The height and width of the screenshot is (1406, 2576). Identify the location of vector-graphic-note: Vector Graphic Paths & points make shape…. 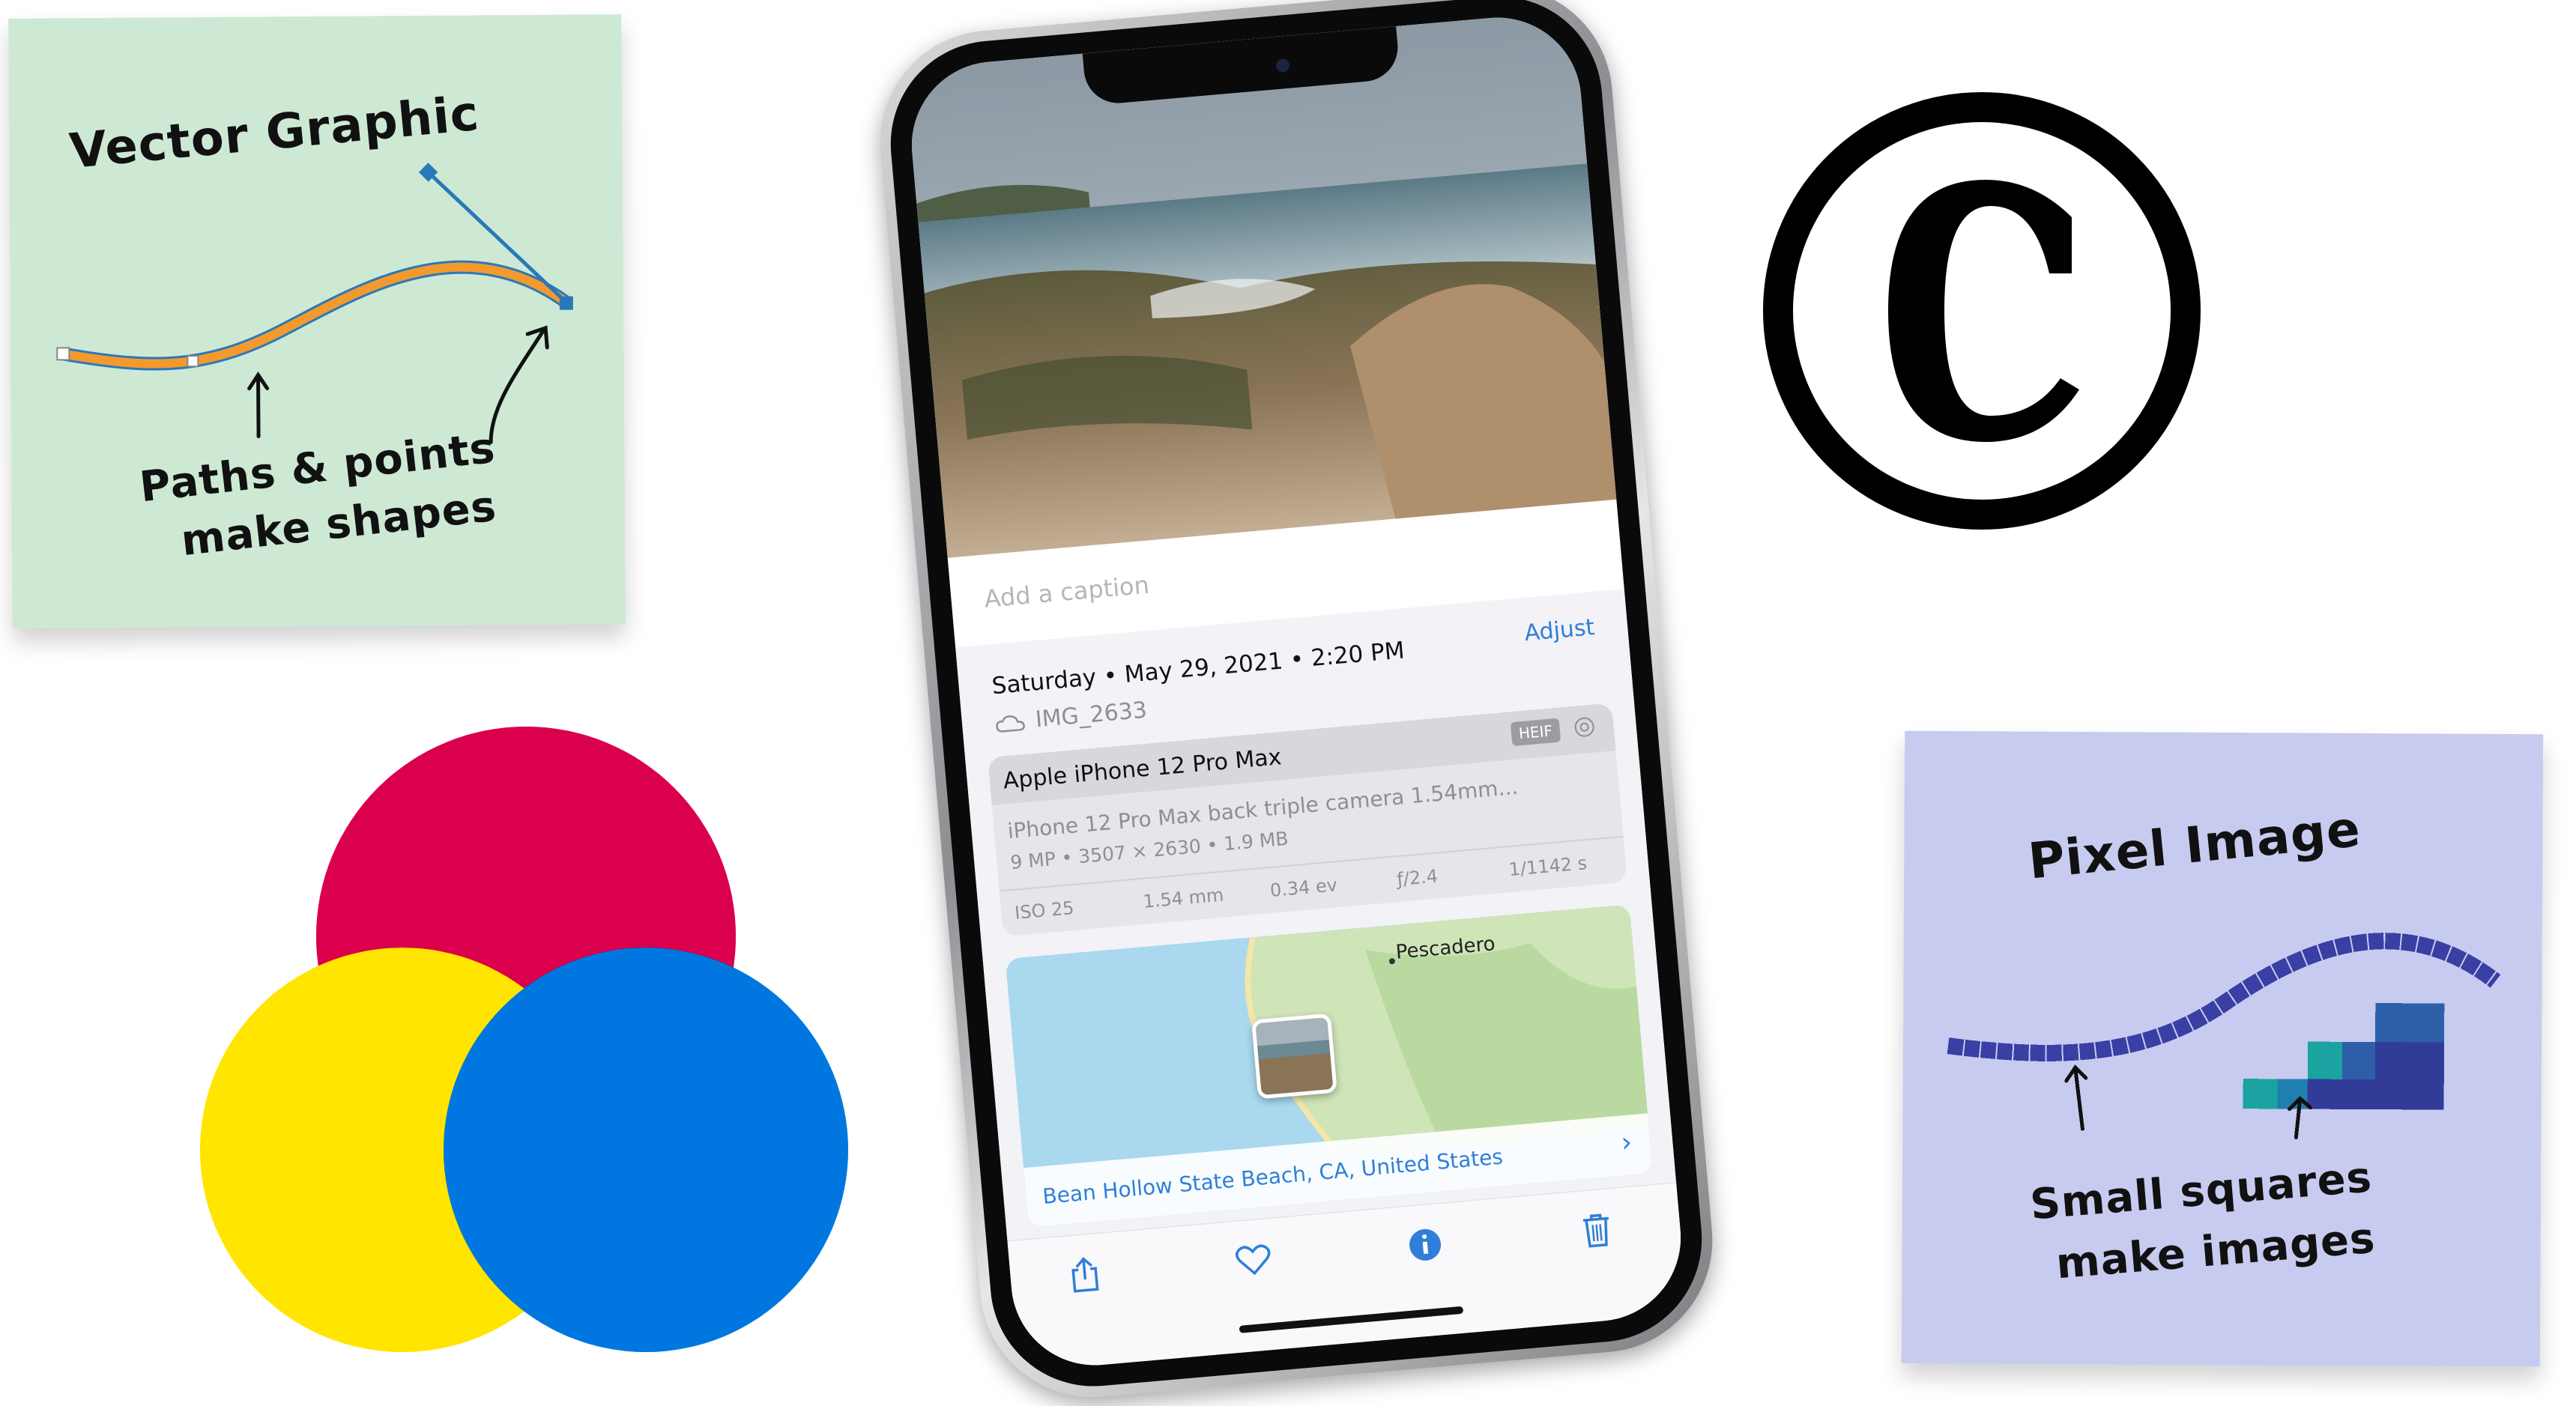
(317, 321).